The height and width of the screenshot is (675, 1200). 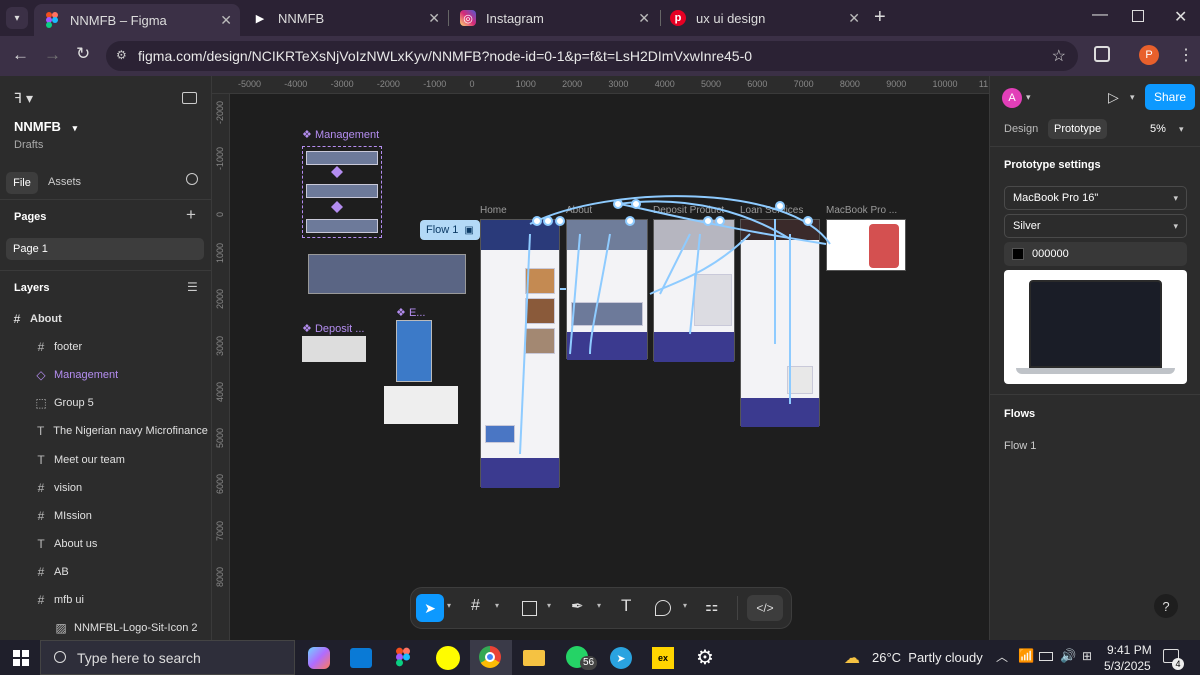 What do you see at coordinates (137, 20) in the screenshot?
I see `tab-figma: NNMFB – Figma ✕` at bounding box center [137, 20].